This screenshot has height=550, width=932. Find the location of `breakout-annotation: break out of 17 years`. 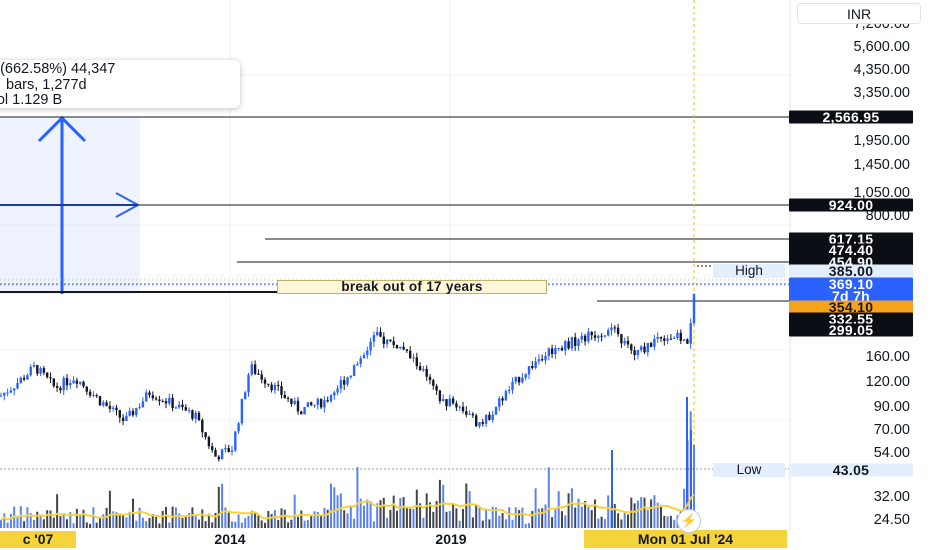

breakout-annotation: break out of 17 years is located at coordinates (412, 287).